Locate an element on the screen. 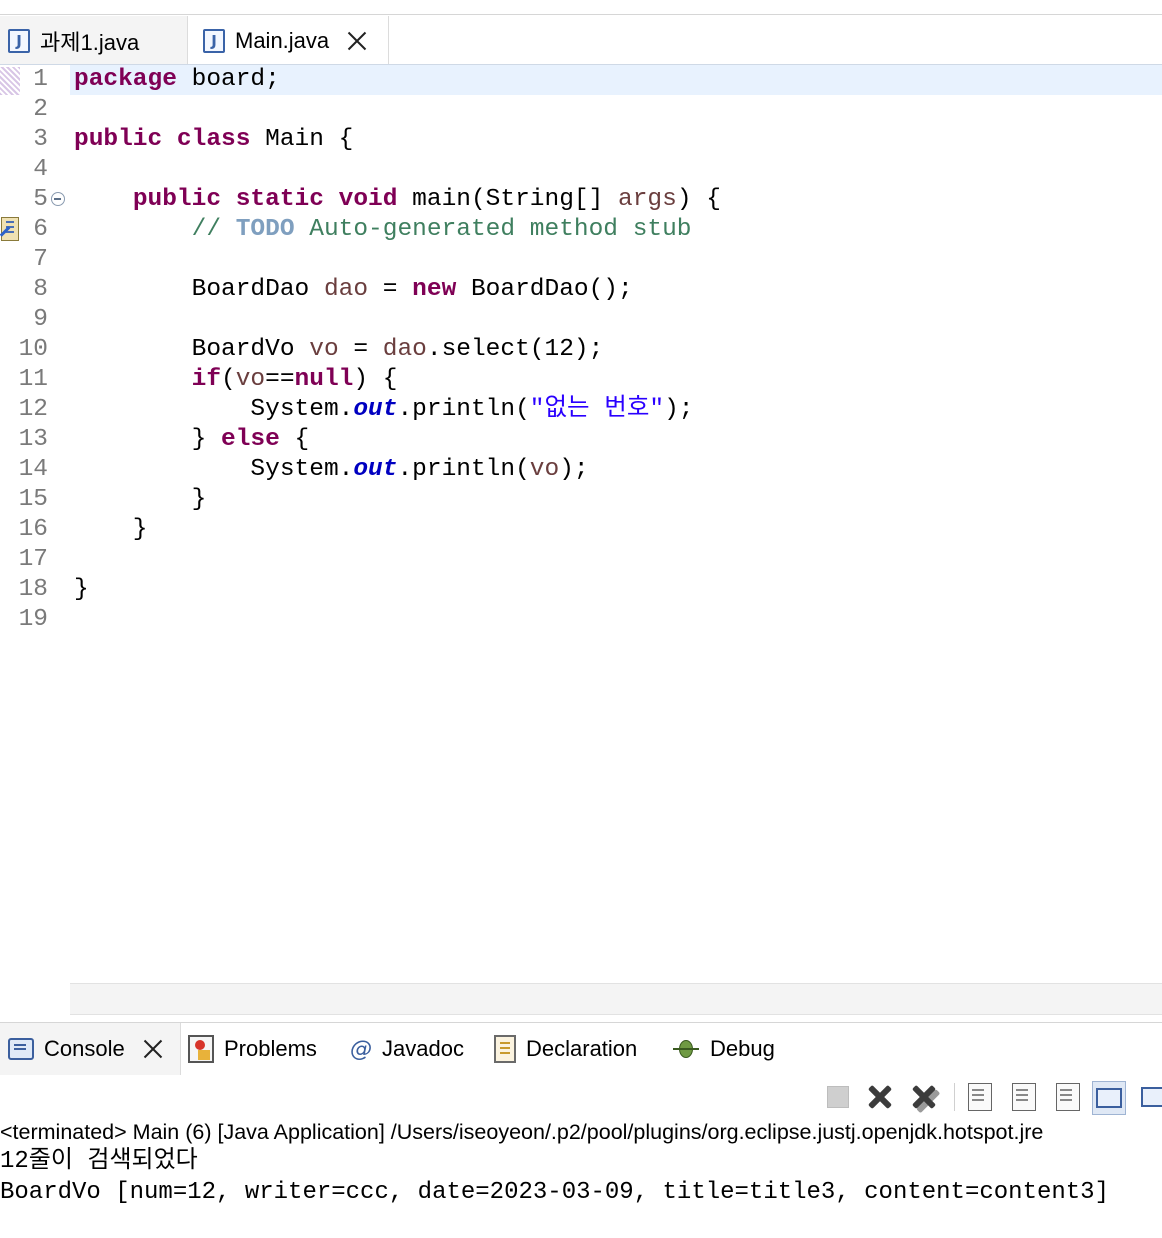 The height and width of the screenshot is (1238, 1162). code-token: System. is located at coordinates (214, 409).